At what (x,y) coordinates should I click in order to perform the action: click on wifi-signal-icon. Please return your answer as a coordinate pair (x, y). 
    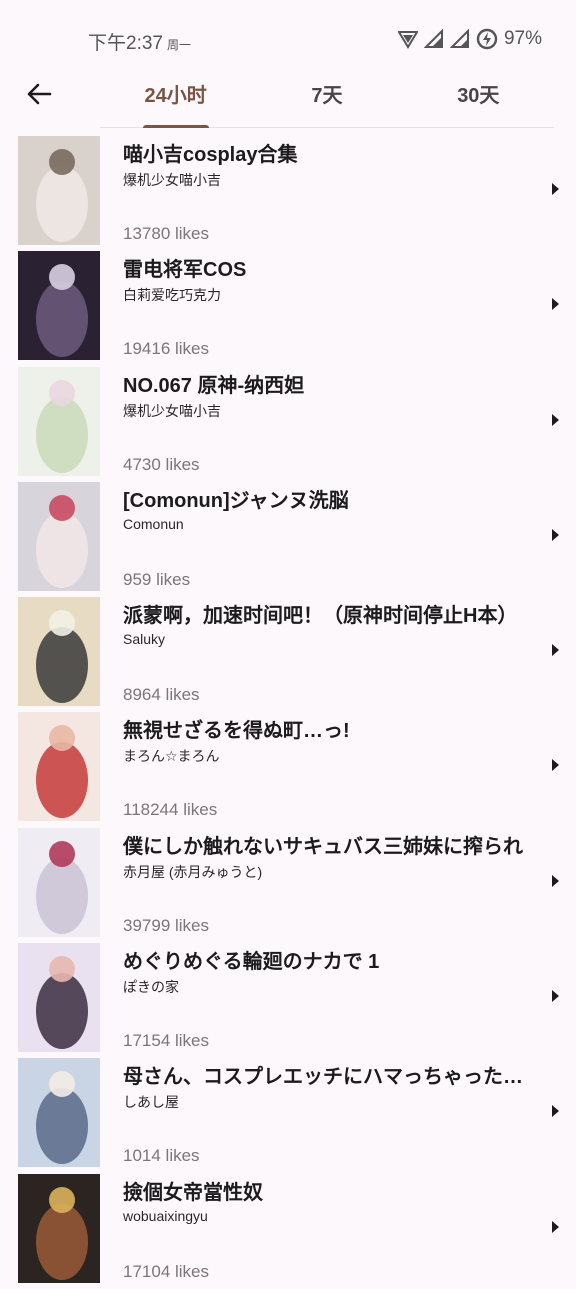
    Looking at the image, I should click on (407, 40).